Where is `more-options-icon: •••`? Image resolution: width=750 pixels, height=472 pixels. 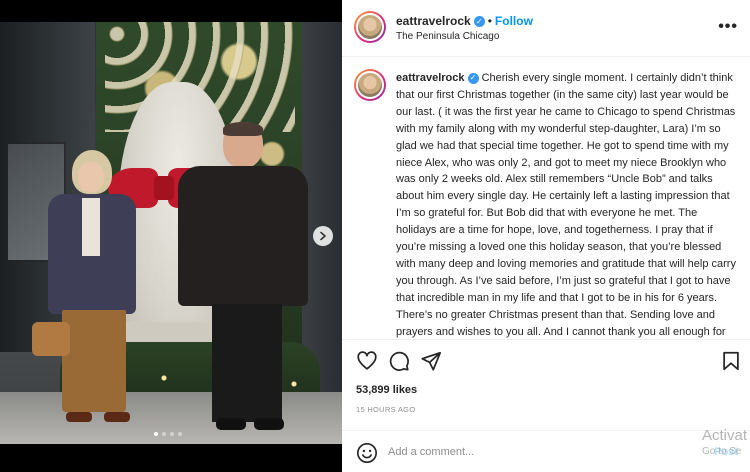
more-options-icon: ••• is located at coordinates (728, 27).